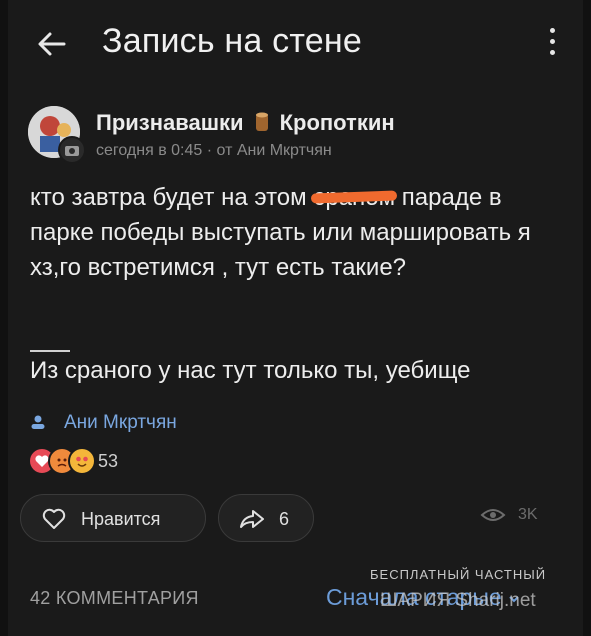 The width and height of the screenshot is (591, 636). I want to click on heart-eyes-icon, so click(82, 461).